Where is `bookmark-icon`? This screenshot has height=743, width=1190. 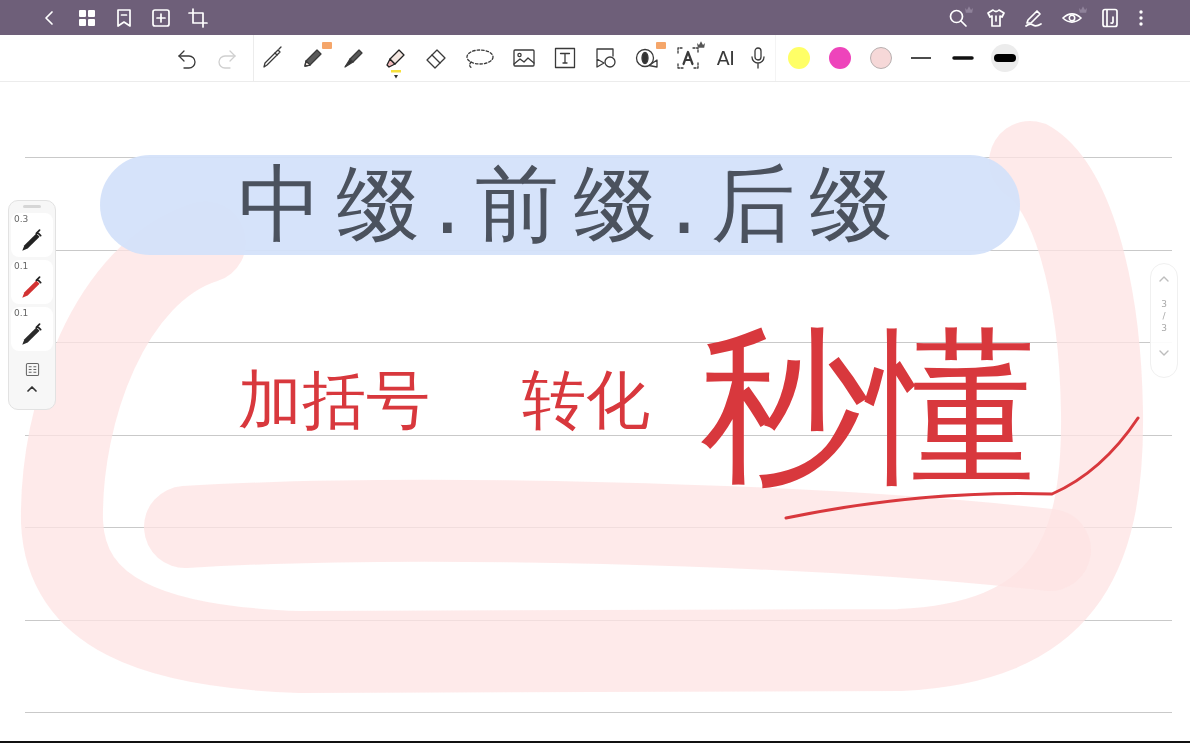 bookmark-icon is located at coordinates (124, 17).